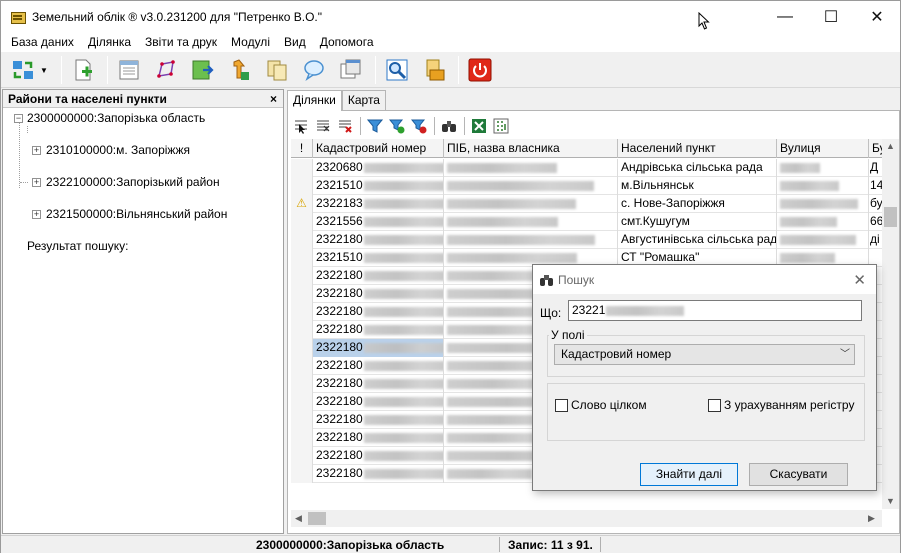 This screenshot has width=901, height=553. I want to click on settlement-cell: смт.Кушугум, so click(697, 222).